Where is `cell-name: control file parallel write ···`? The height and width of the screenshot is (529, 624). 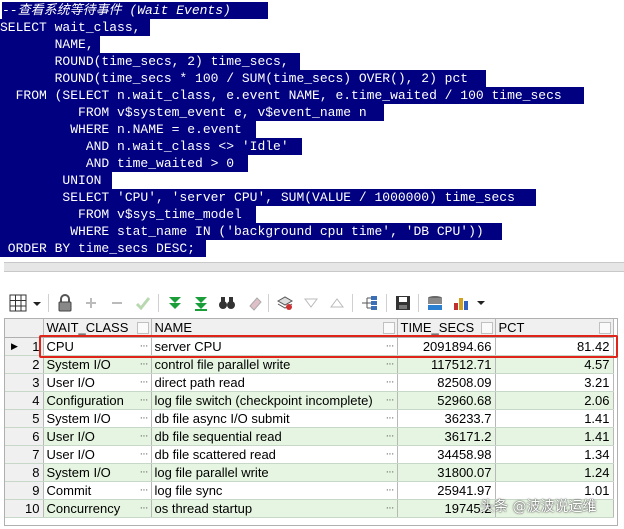 cell-name: control file parallel write ··· is located at coordinates (274, 364).